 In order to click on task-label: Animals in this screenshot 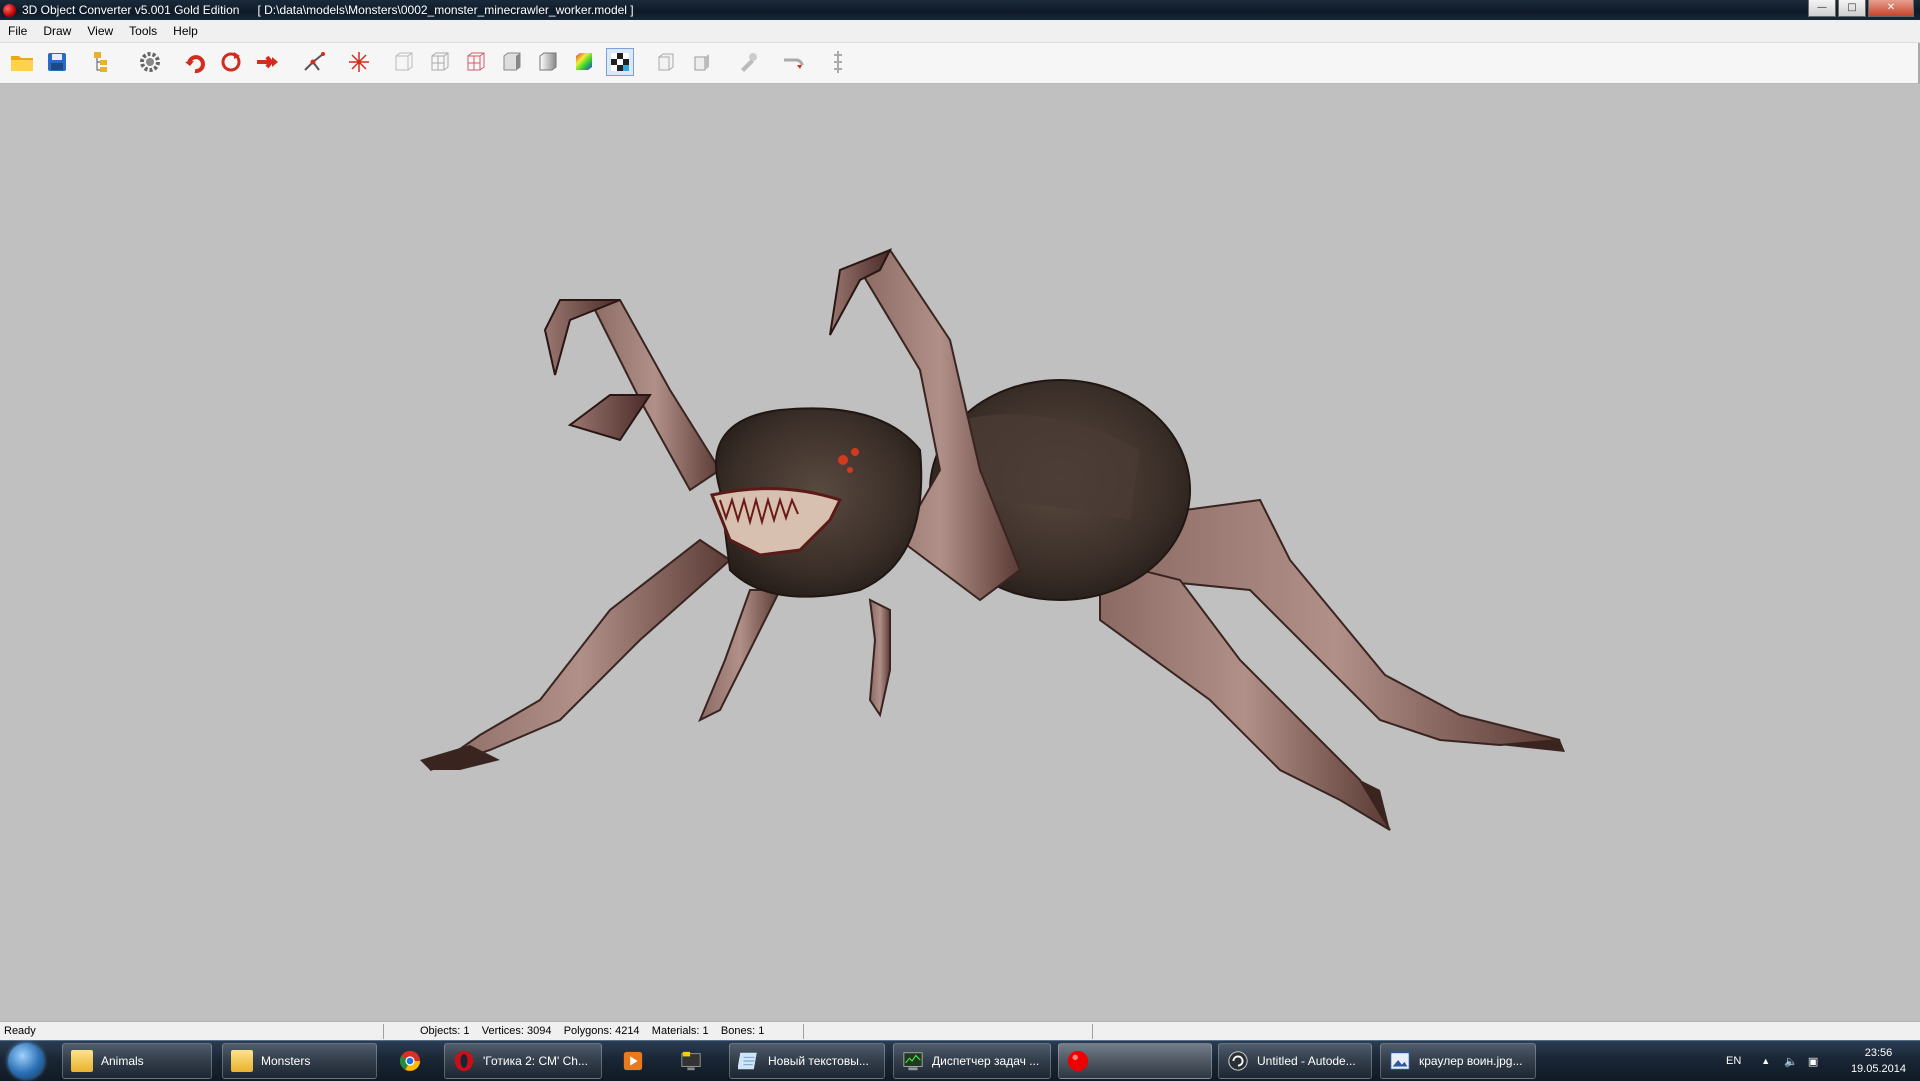, I will do `click(122, 1061)`.